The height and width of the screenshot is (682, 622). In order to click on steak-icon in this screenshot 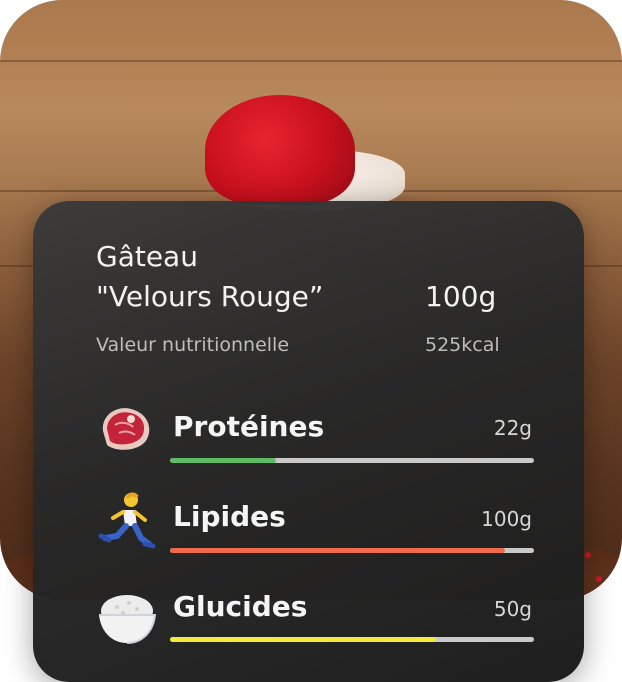, I will do `click(126, 429)`.